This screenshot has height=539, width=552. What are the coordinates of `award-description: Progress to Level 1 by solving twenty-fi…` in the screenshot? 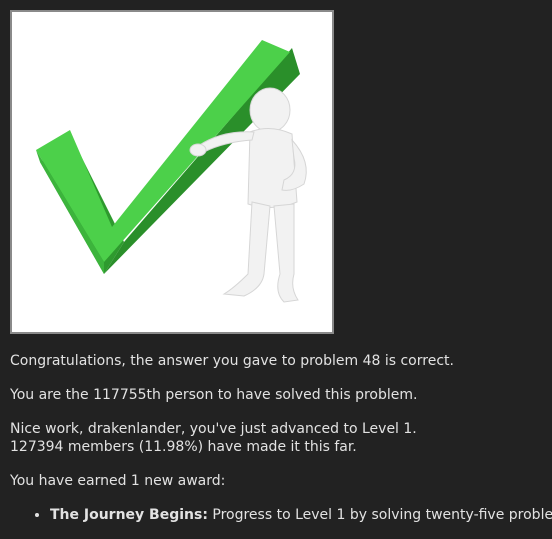 It's located at (382, 515).